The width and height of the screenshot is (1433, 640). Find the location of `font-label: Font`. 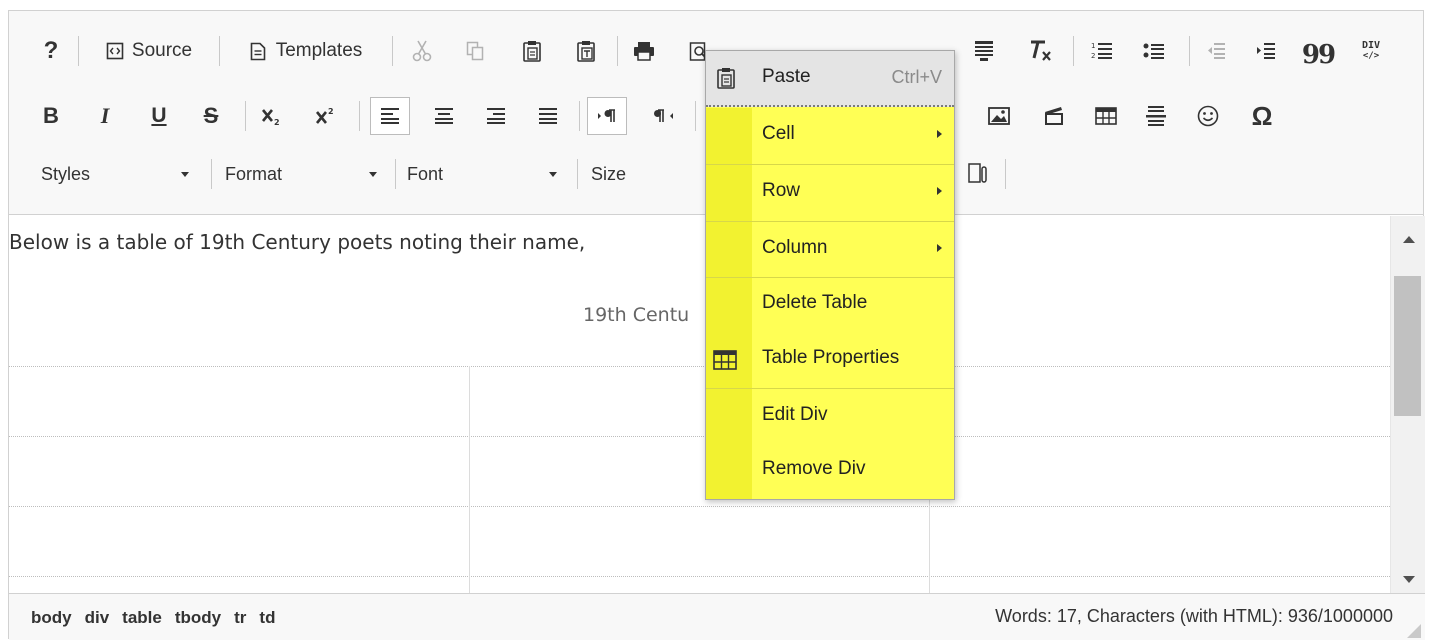

font-label: Font is located at coordinates (425, 173).